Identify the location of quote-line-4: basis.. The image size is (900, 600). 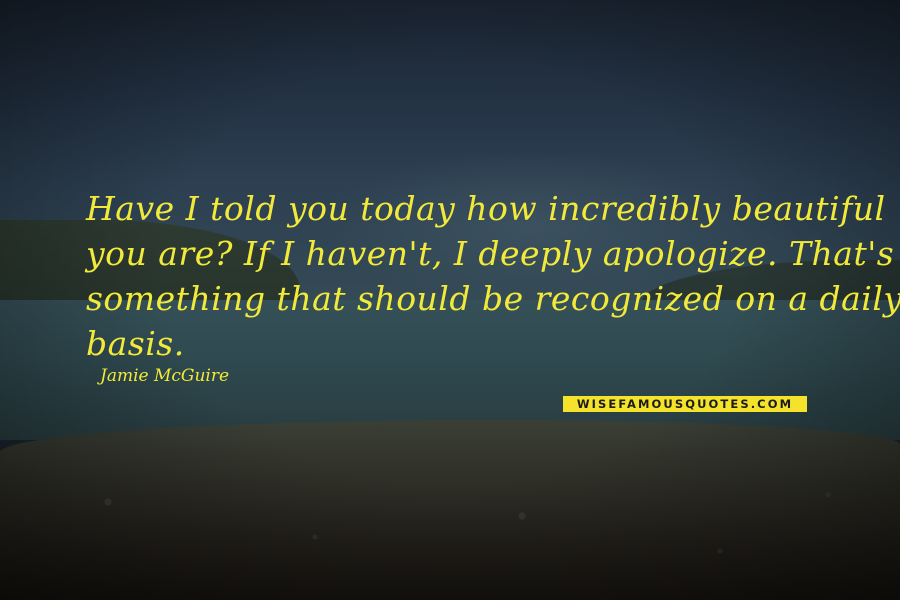
(135, 343).